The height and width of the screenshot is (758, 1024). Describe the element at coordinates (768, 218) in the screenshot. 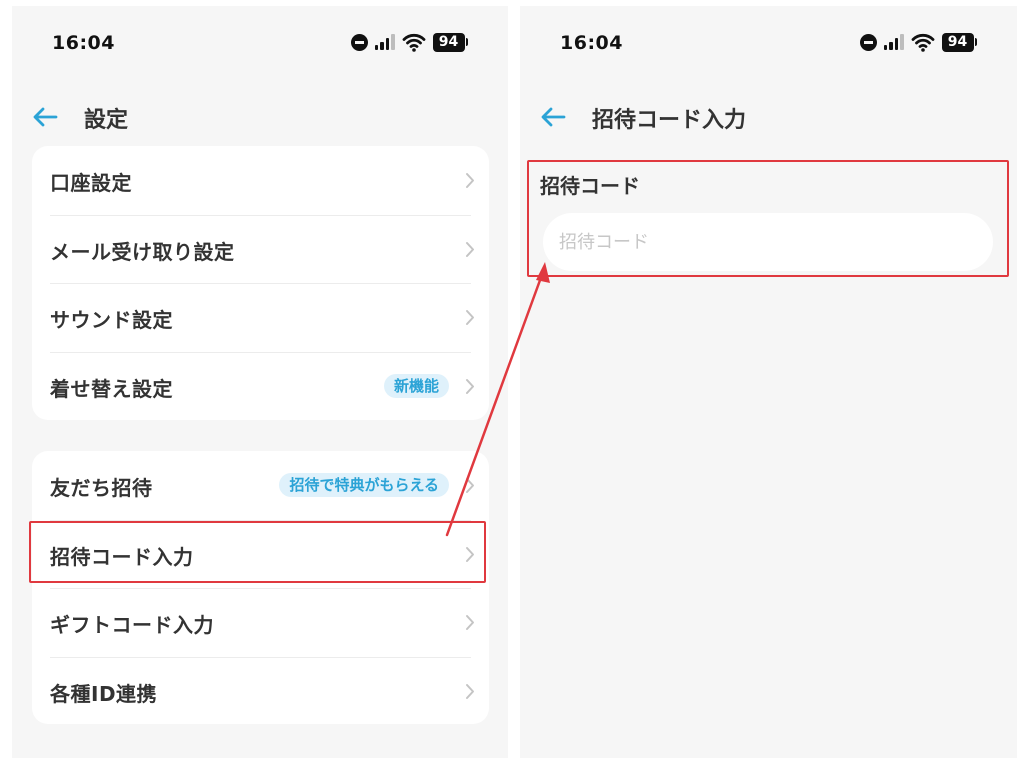

I see `annotation-highlight-invite-code-field` at that location.